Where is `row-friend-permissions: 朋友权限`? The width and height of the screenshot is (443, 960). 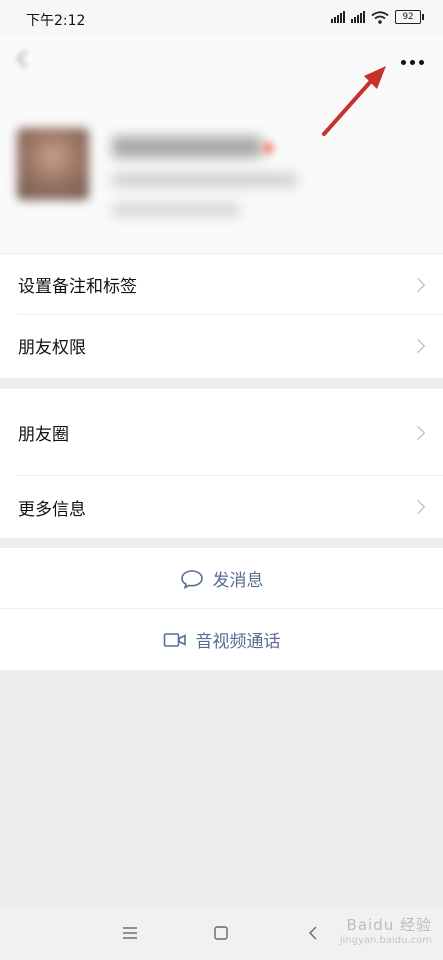
row-friend-permissions: 朋友权限 is located at coordinates (221, 345).